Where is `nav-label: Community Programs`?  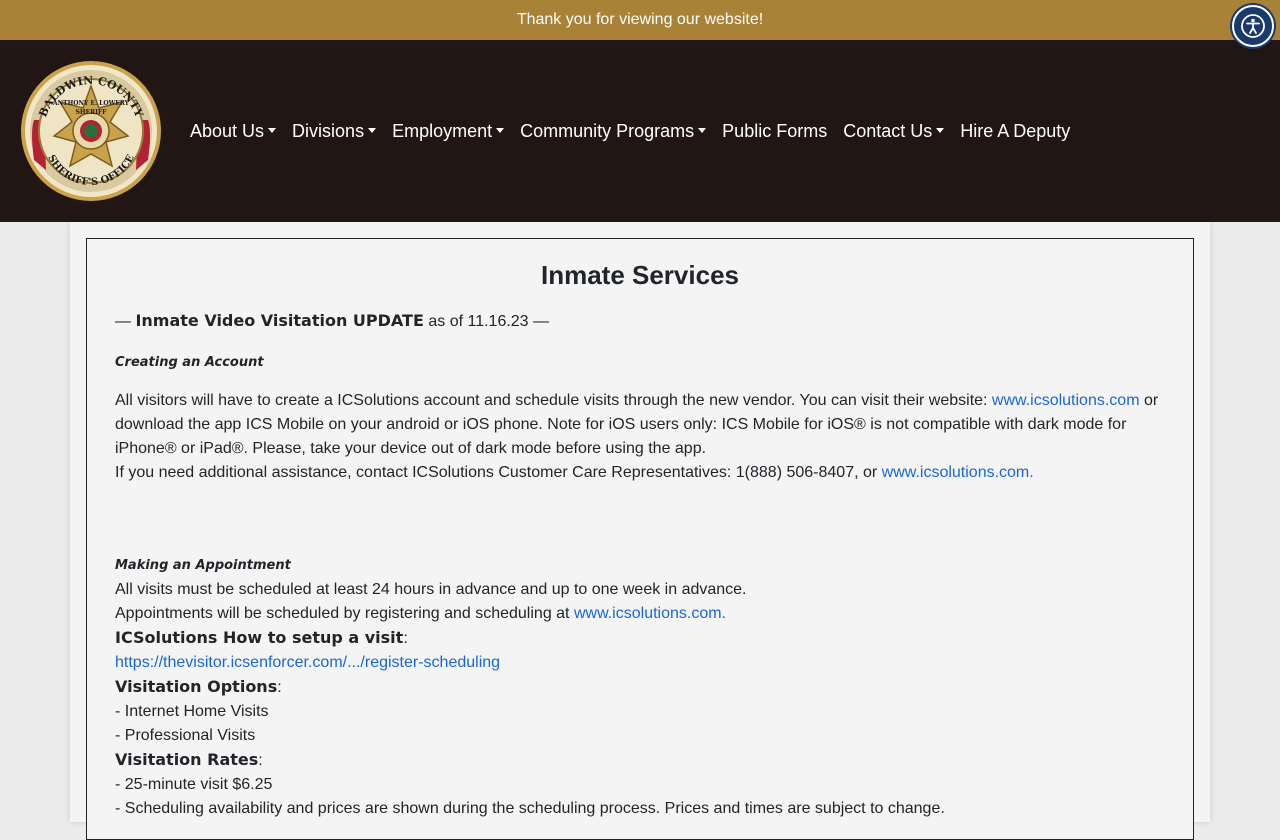 nav-label: Community Programs is located at coordinates (607, 130).